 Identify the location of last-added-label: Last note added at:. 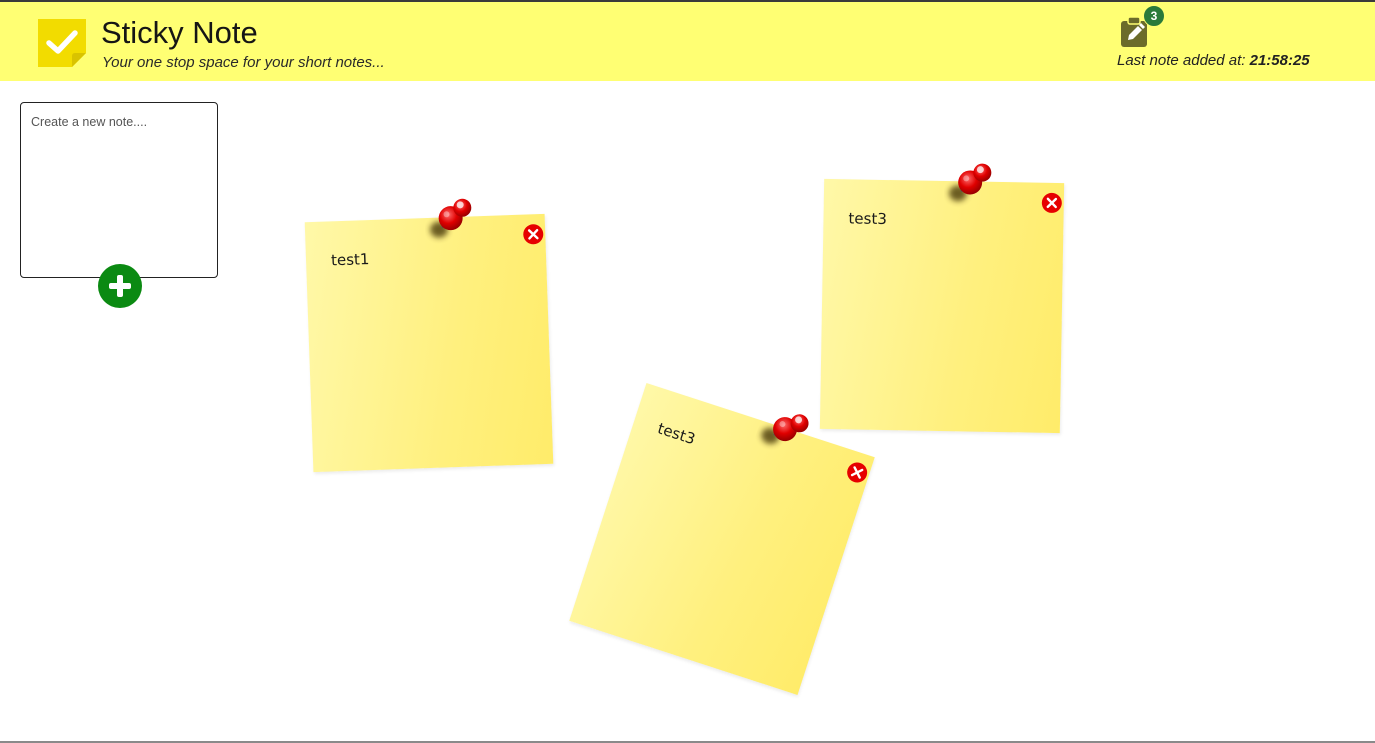
(1181, 60).